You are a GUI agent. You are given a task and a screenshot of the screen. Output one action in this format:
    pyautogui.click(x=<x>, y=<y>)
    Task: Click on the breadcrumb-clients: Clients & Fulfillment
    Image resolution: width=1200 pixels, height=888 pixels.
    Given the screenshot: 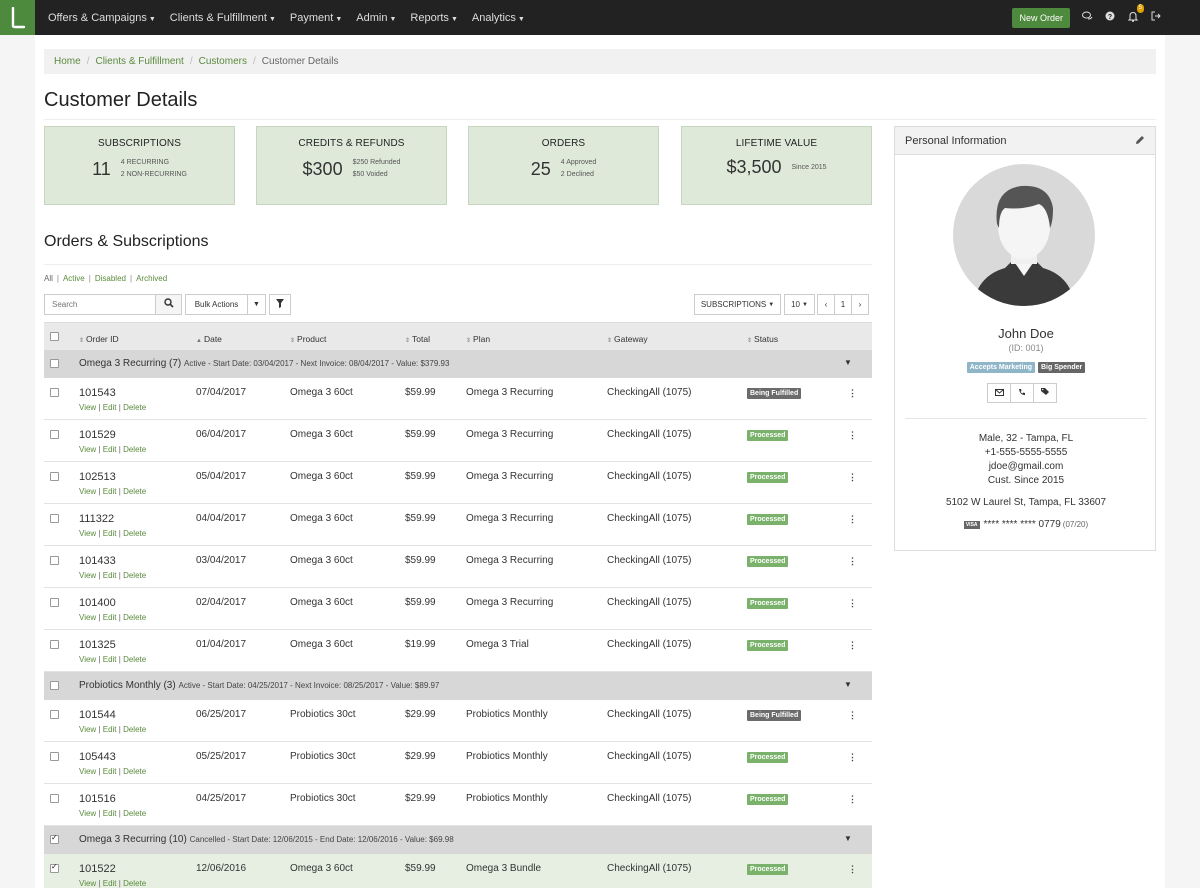 What is the action you would take?
    pyautogui.click(x=139, y=61)
    